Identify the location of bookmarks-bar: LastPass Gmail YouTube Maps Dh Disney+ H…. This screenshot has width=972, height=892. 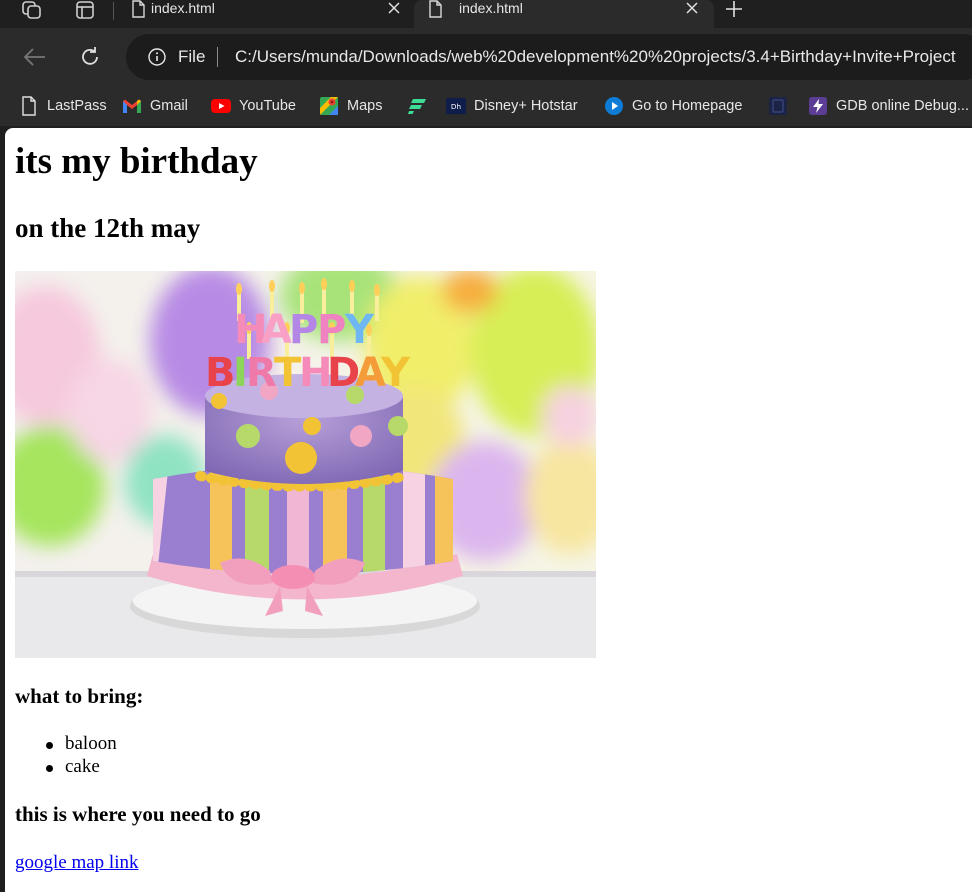
(486, 106).